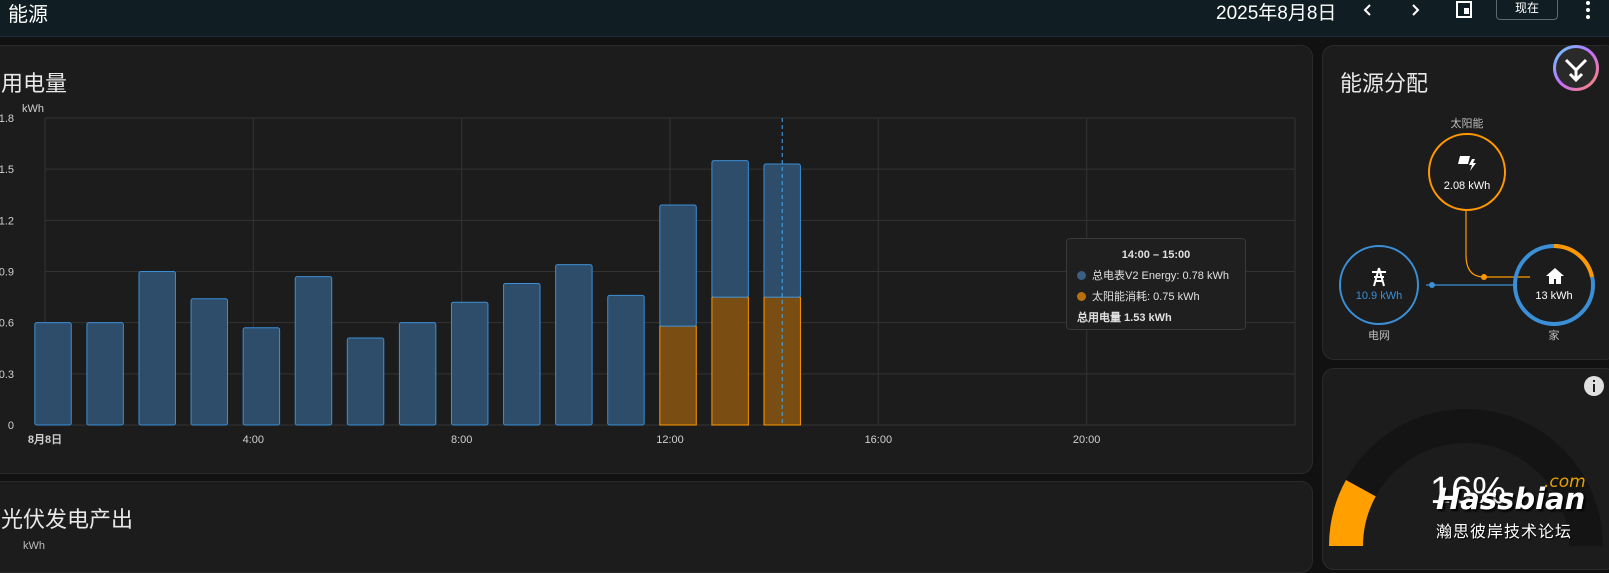 The image size is (1609, 573). Describe the element at coordinates (1554, 336) in the screenshot. I see `home-label: 家` at that location.